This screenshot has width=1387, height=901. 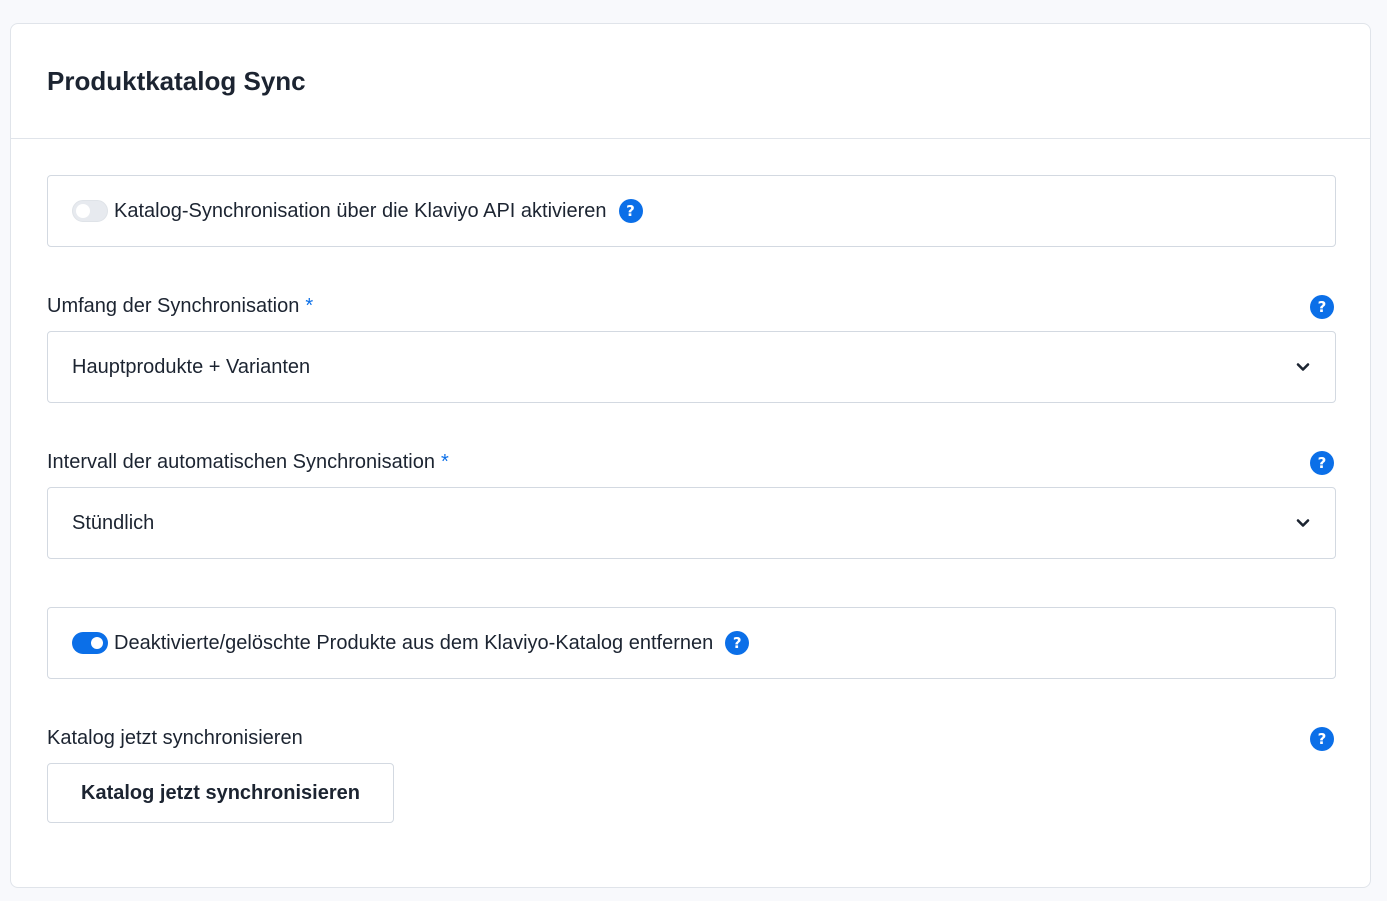 I want to click on remove-products-switch, so click(x=90, y=643).